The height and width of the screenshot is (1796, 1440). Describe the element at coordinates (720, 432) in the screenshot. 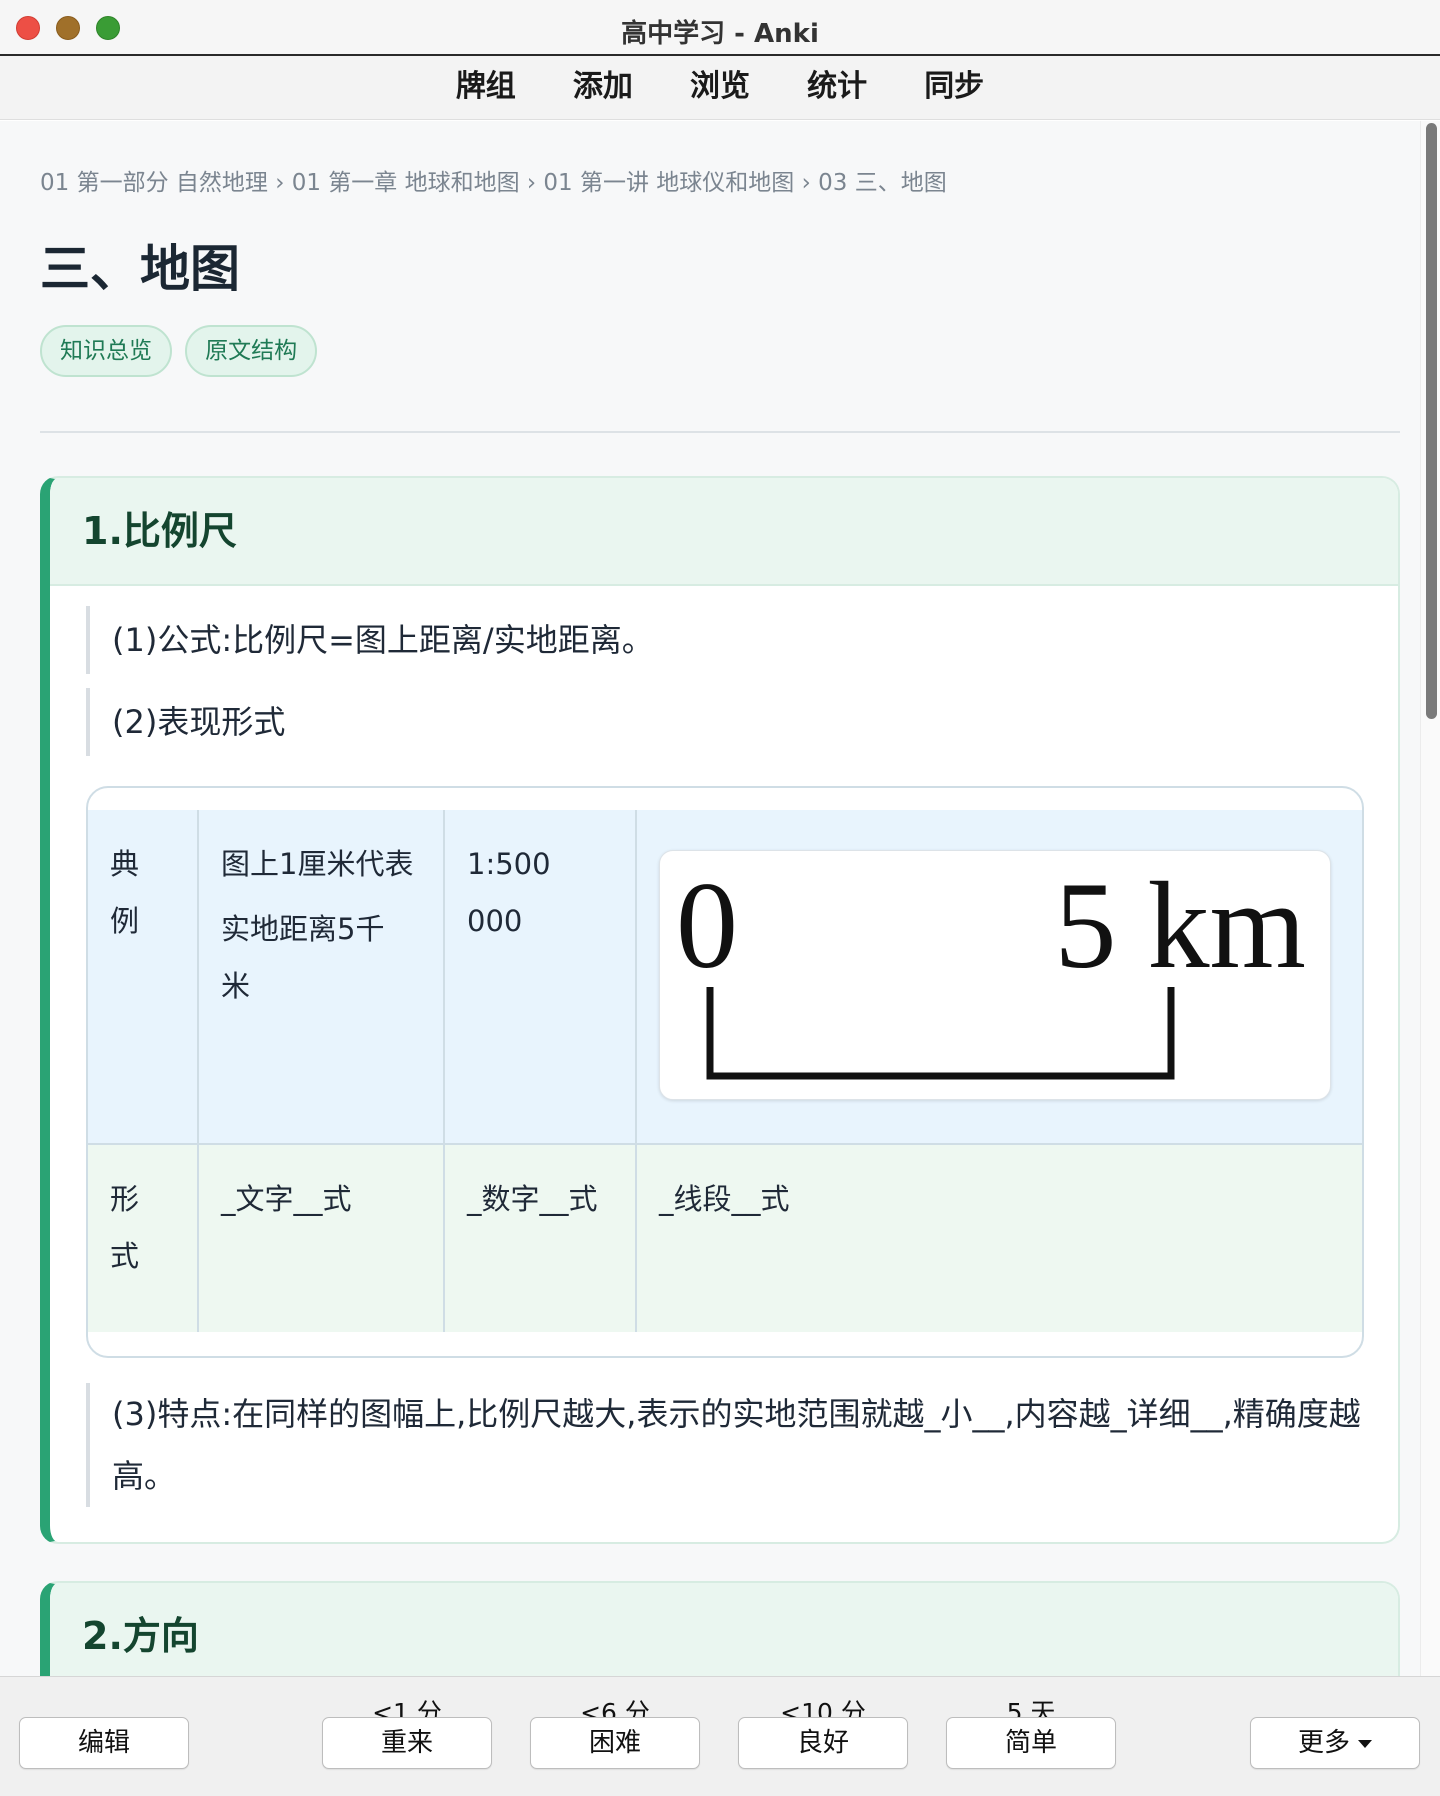

I see `divider` at that location.